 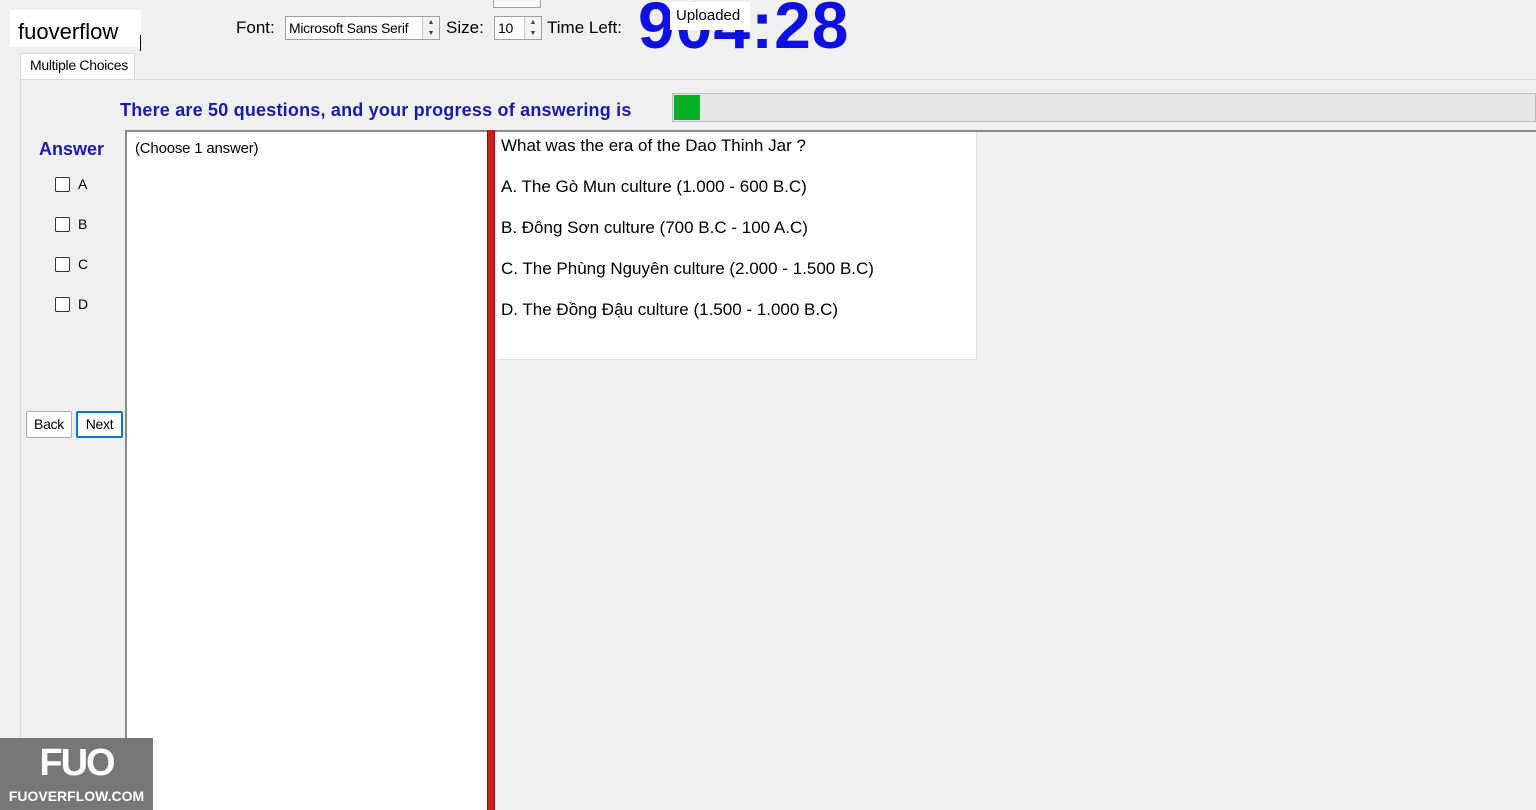 I want to click on question-choice: A. The Gò Mun culture (1.000 - 600 B.C), so click(x=654, y=186).